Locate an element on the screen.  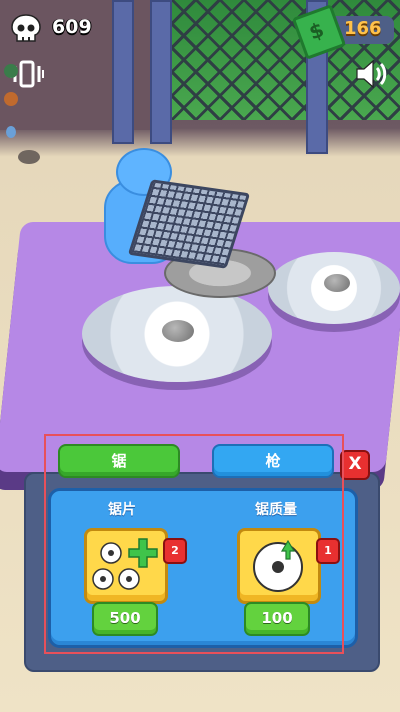
skull-icon is located at coordinates (26, 28).